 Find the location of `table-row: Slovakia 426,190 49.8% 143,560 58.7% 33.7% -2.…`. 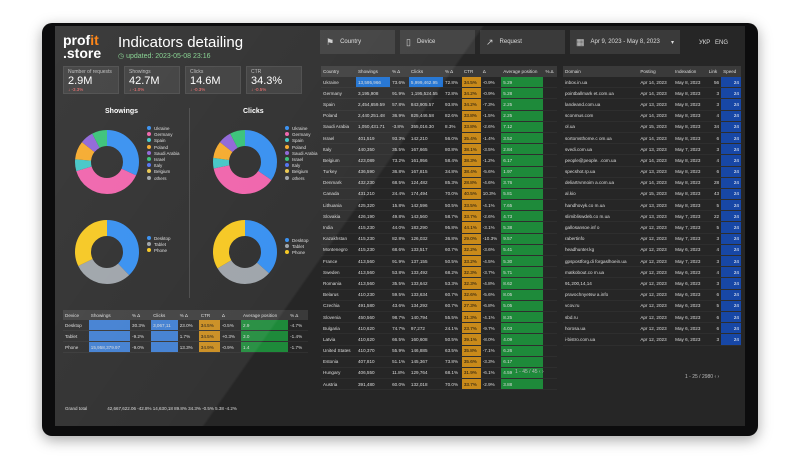

table-row: Slovakia 426,190 49.8% 143,560 58.7% 33.7% -2.… is located at coordinates (439, 216).